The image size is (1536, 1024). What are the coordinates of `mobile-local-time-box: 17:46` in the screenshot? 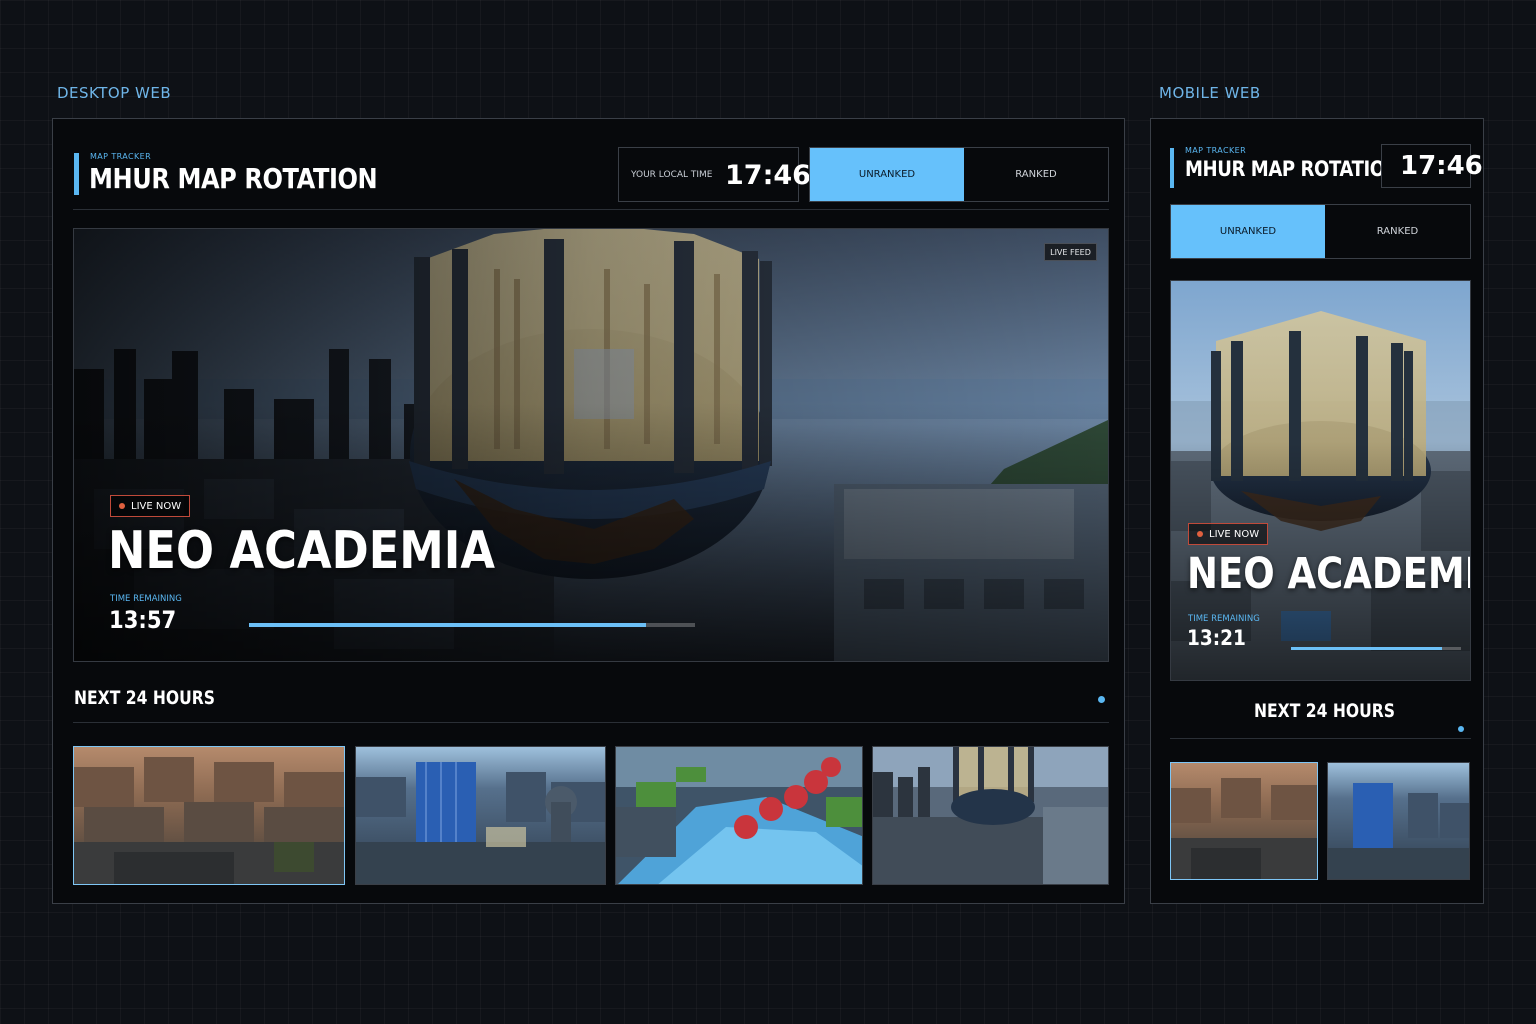 It's located at (1432, 166).